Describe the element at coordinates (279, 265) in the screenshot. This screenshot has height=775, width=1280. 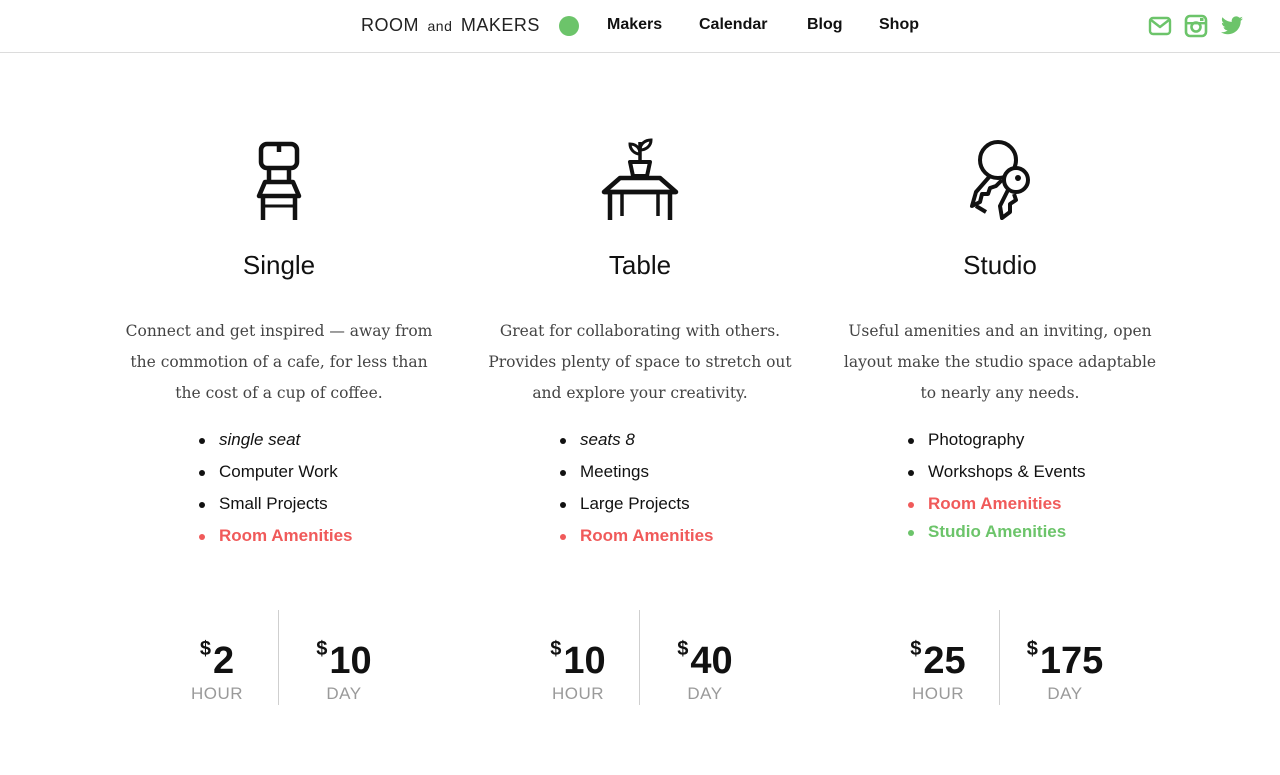
I see `plan-title: Single` at that location.